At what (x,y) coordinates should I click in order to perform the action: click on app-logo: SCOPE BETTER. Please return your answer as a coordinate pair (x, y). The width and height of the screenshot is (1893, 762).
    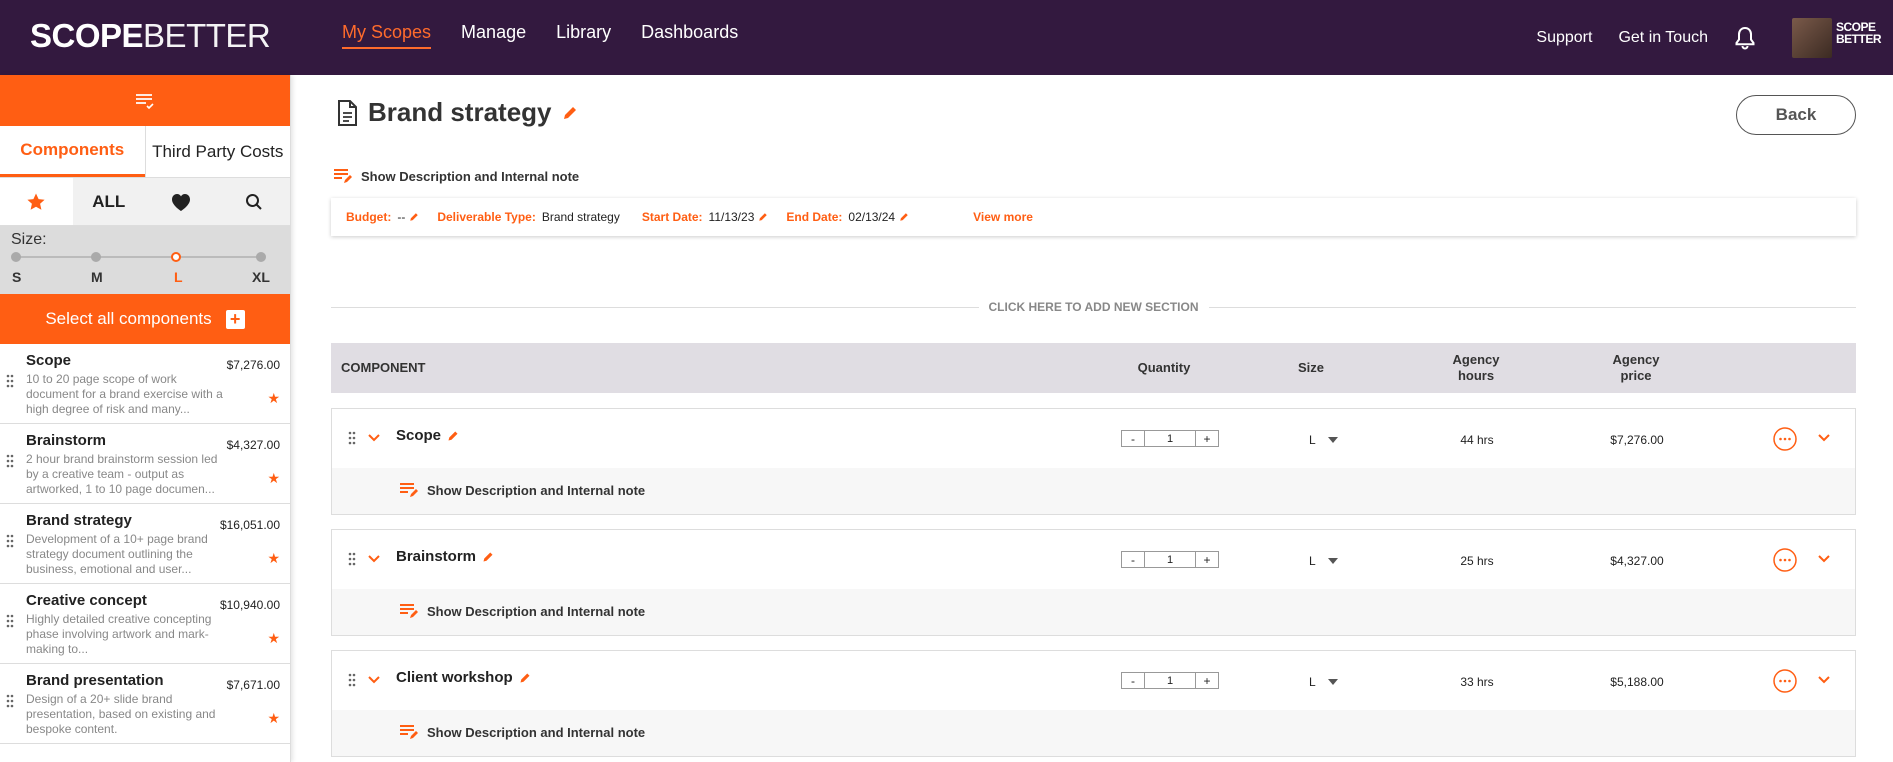
    Looking at the image, I should click on (150, 36).